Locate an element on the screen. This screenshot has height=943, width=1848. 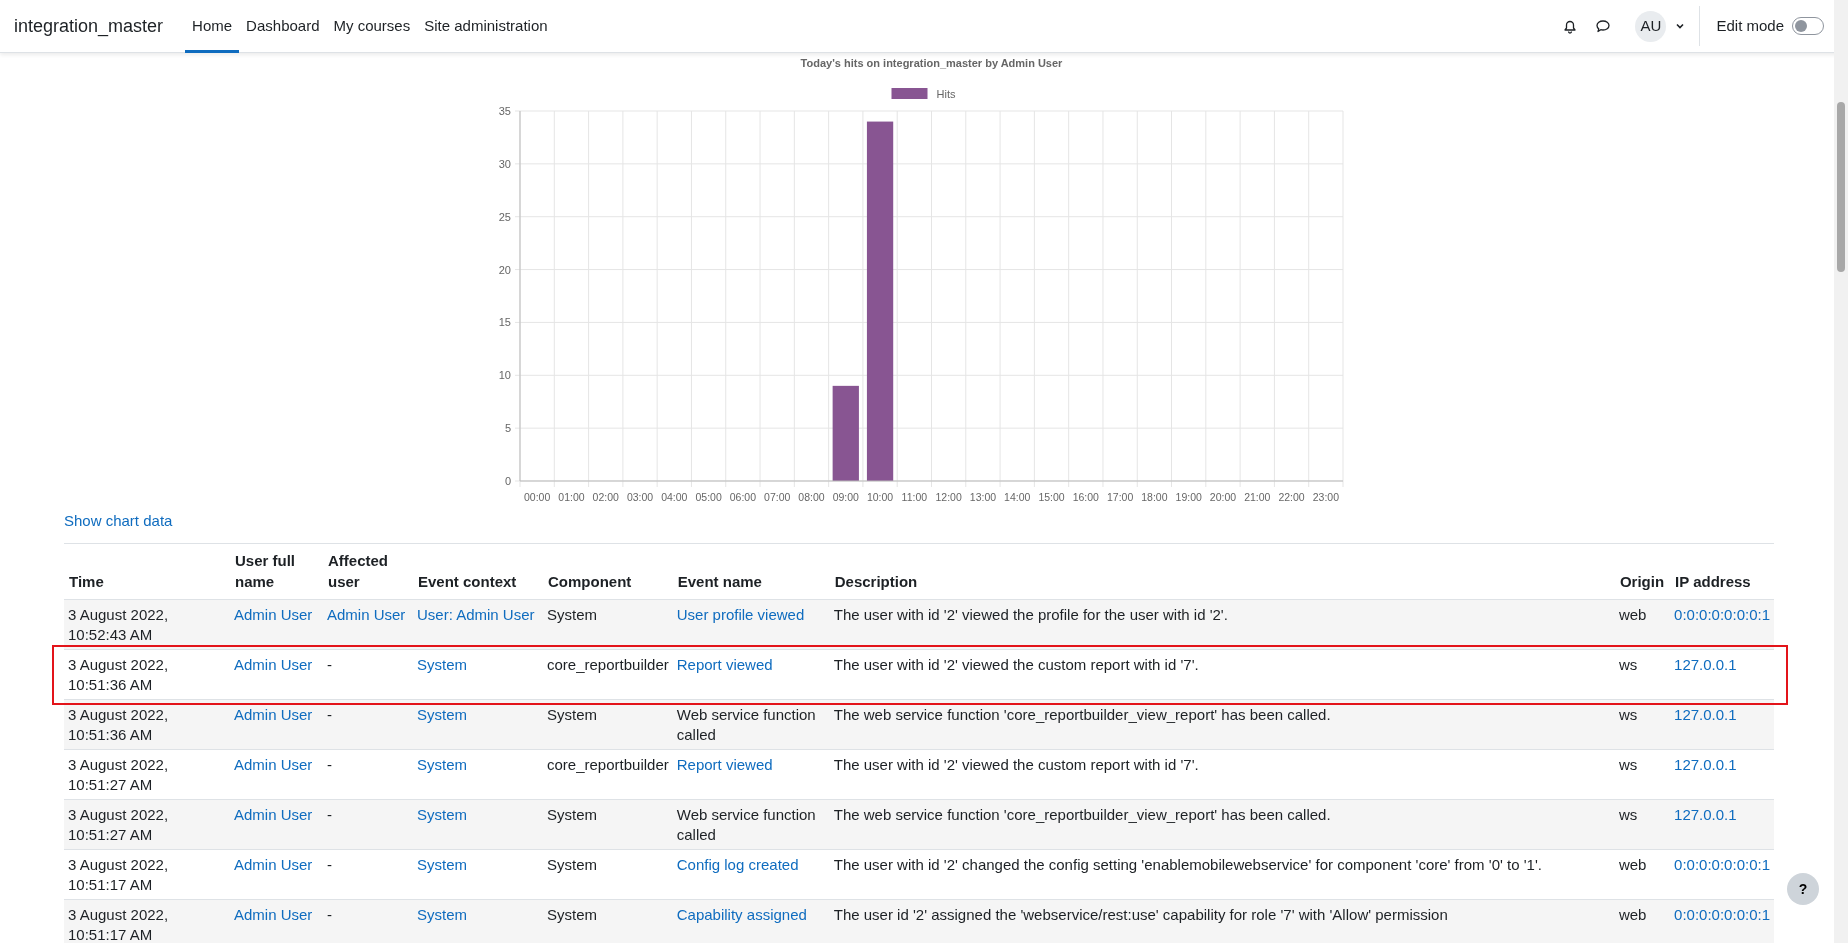
x-tick-label: 07:00 is located at coordinates (777, 497).